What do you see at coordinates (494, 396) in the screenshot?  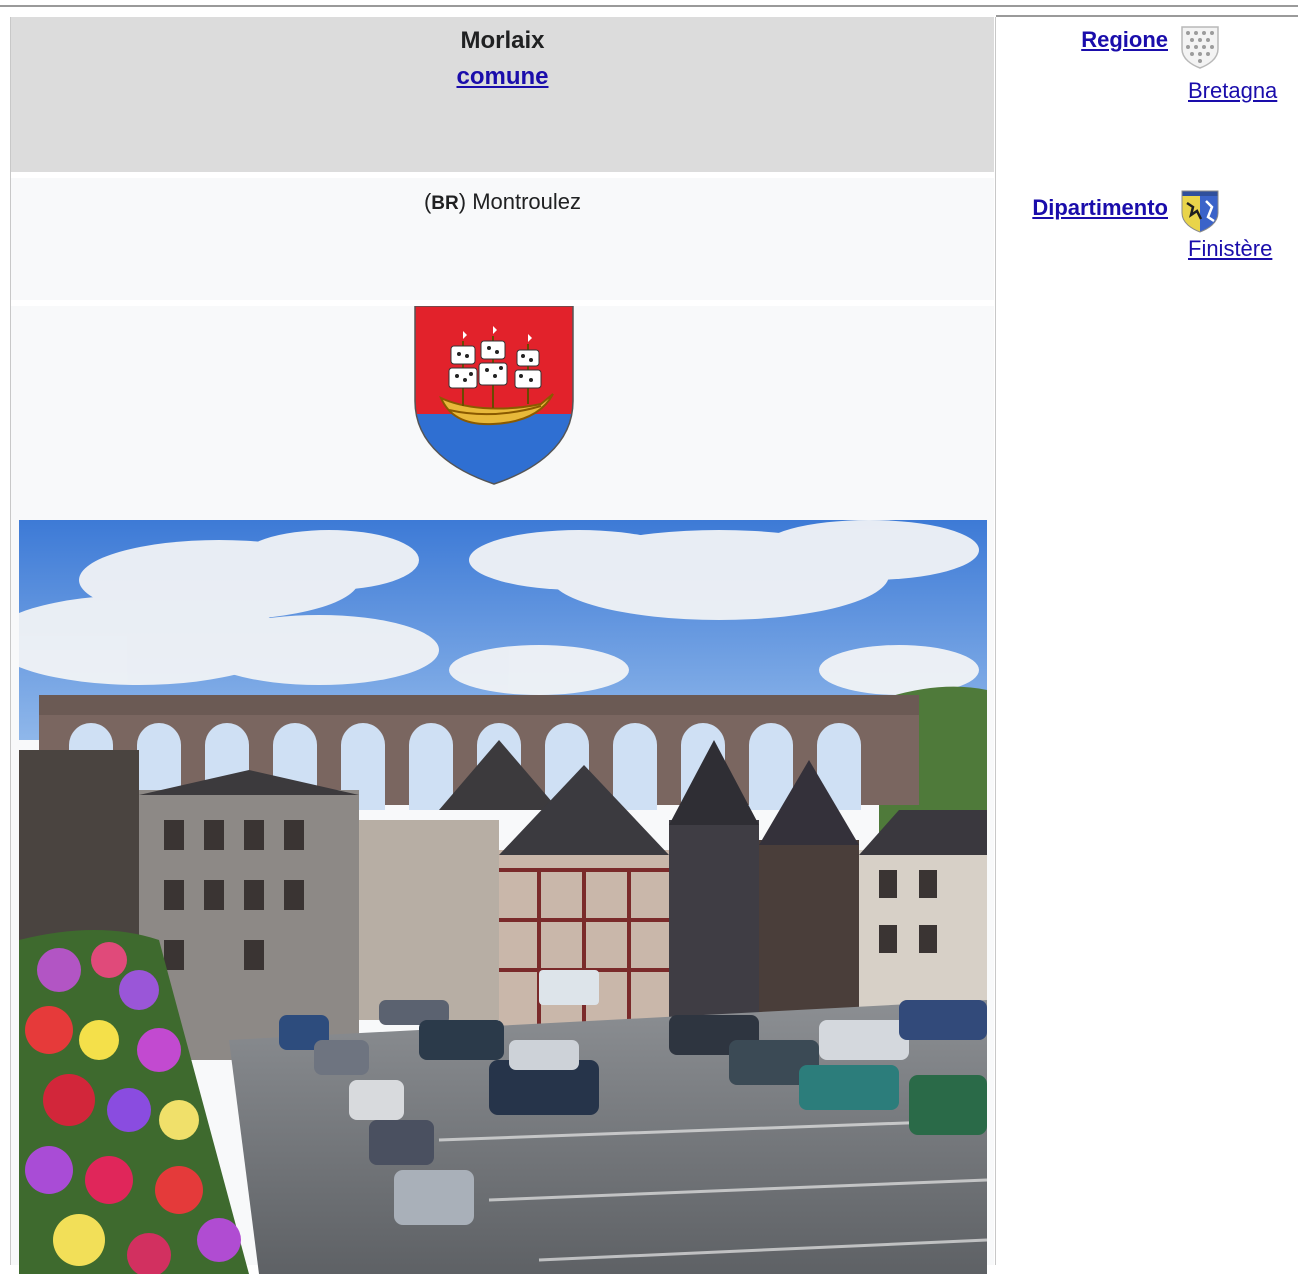 I see `coat-of-arms-icon` at bounding box center [494, 396].